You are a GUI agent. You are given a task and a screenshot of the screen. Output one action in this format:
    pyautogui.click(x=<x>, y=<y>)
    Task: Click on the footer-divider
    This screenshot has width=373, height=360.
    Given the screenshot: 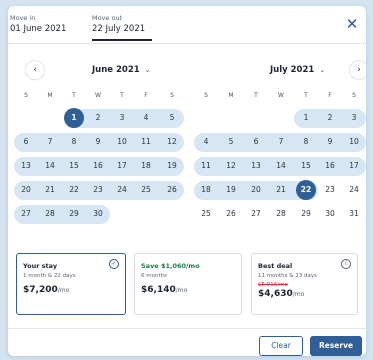 What is the action you would take?
    pyautogui.click(x=187, y=328)
    